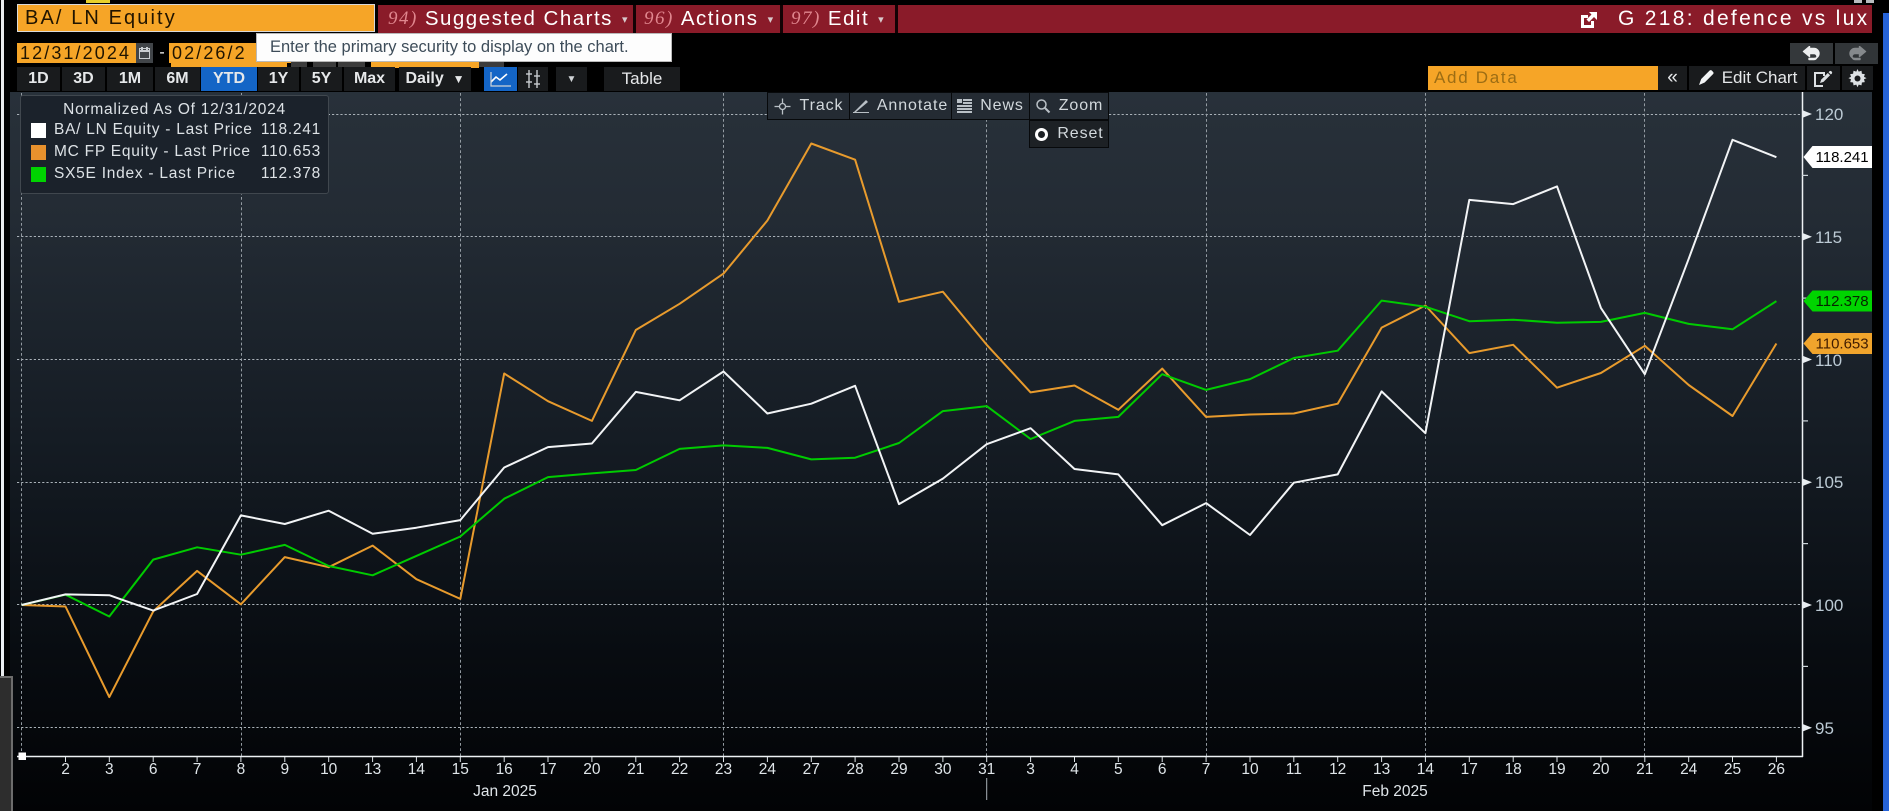 The height and width of the screenshot is (811, 1889). What do you see at coordinates (1842, 301) in the screenshot?
I see `svg-text: 112.378` at bounding box center [1842, 301].